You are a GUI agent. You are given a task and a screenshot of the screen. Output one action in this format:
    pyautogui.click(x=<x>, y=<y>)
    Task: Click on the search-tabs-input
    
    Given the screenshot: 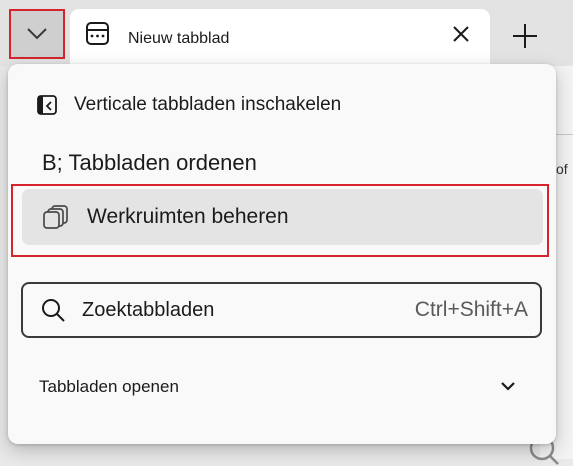 What is the action you would take?
    pyautogui.click(x=222, y=310)
    